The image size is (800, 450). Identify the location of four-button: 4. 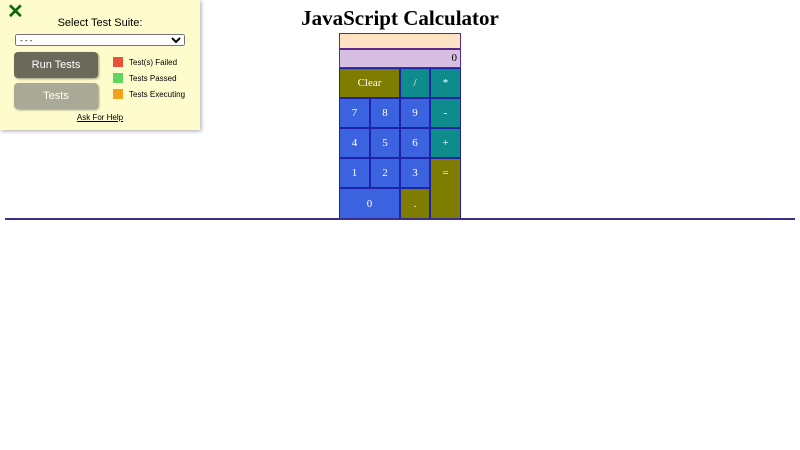
(354, 143).